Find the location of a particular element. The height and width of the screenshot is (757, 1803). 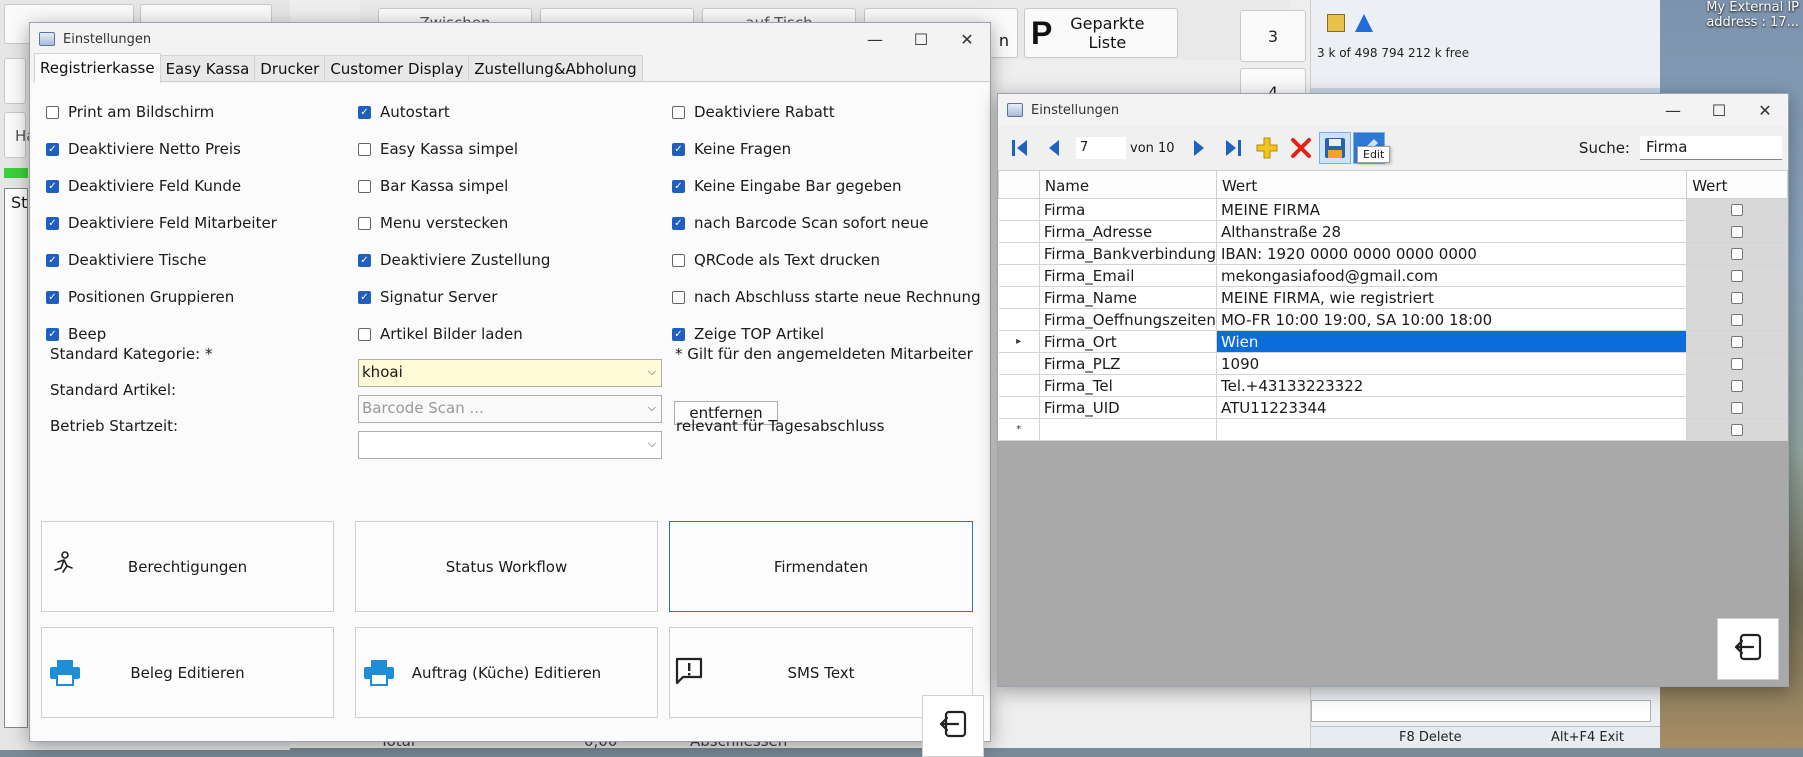

record-position-input: 7 is located at coordinates (1101, 148).